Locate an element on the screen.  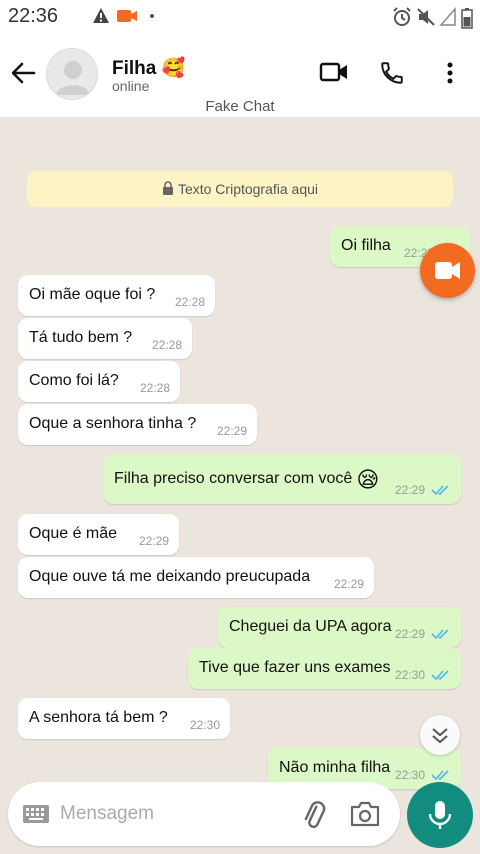
message-emoji: 😪 is located at coordinates (368, 479).